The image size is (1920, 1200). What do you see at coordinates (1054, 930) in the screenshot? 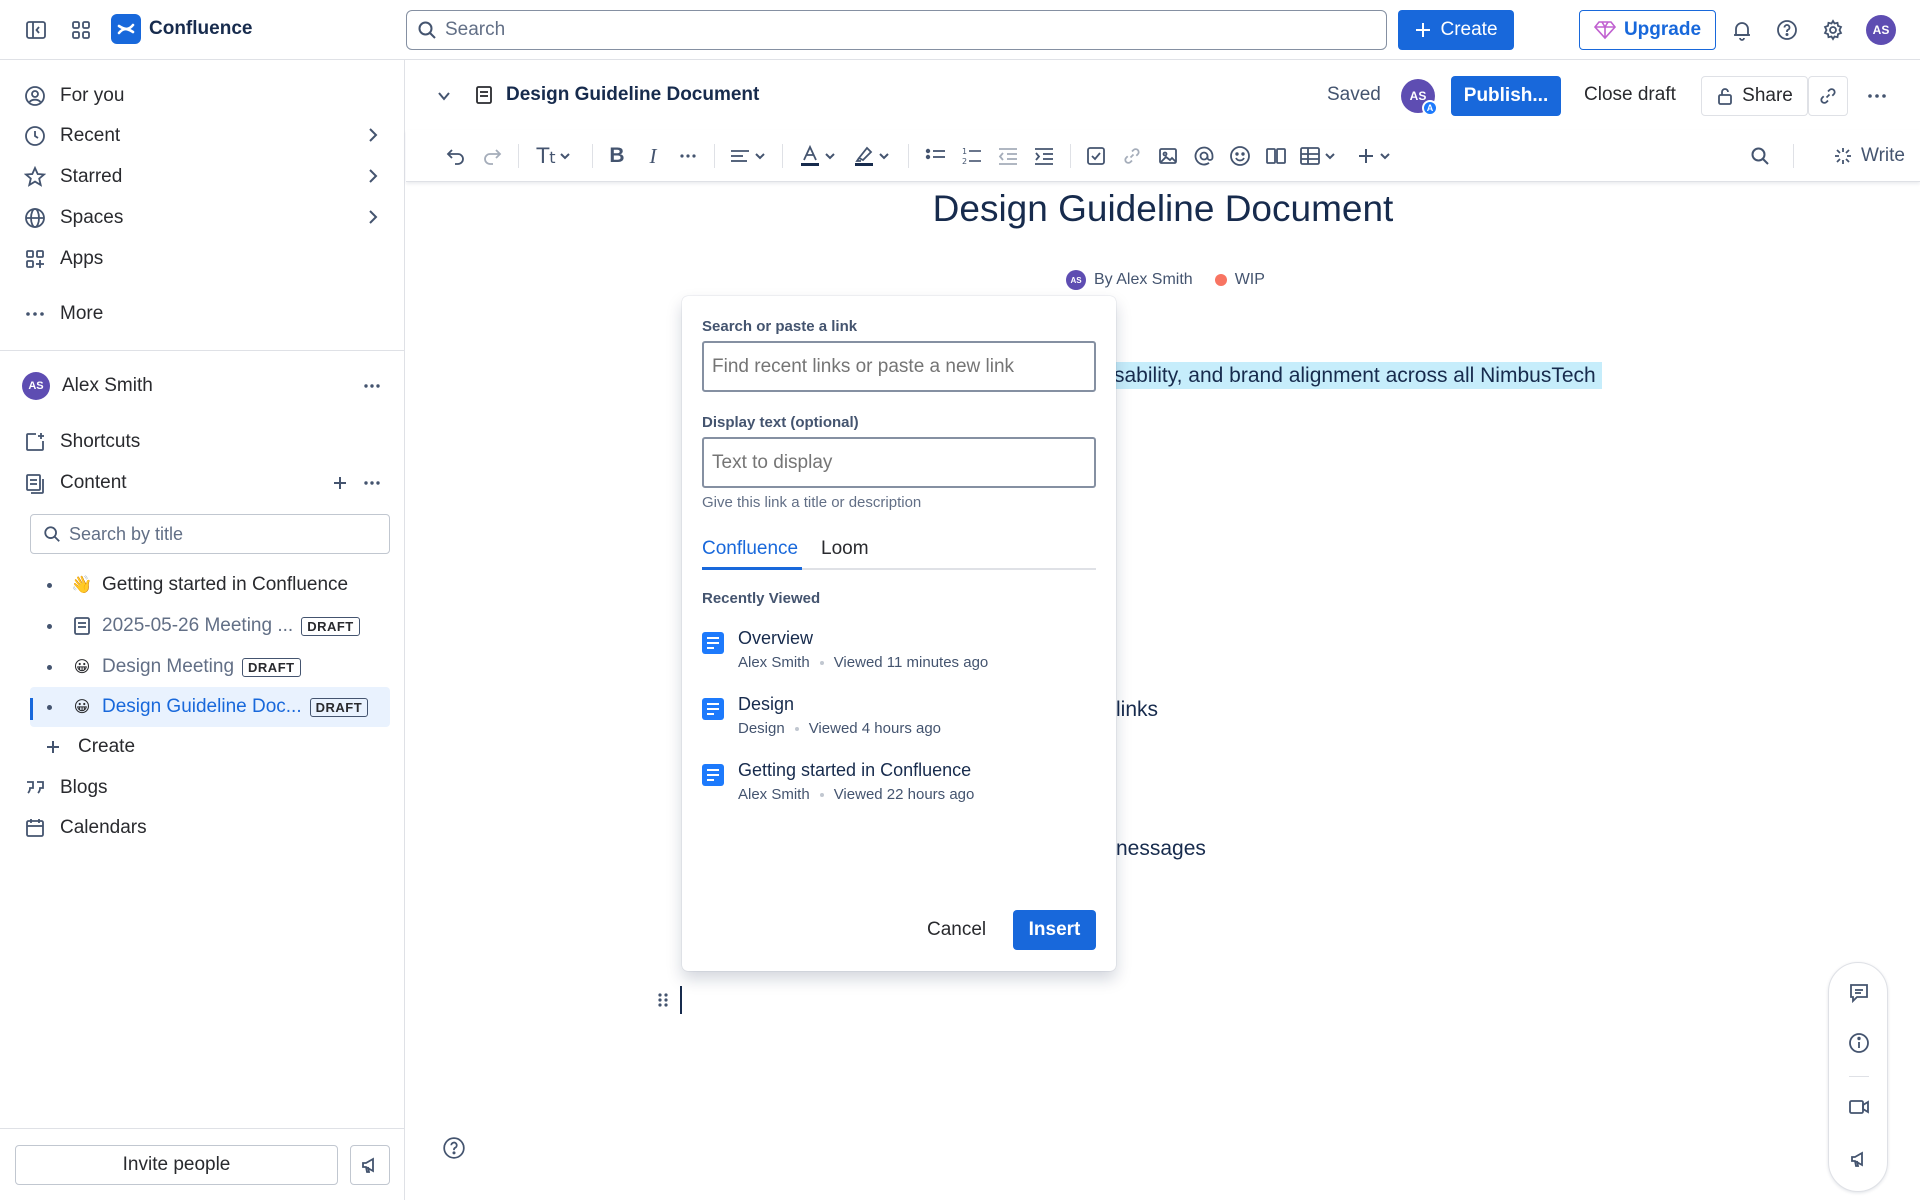
I see `insert-button: Insert` at bounding box center [1054, 930].